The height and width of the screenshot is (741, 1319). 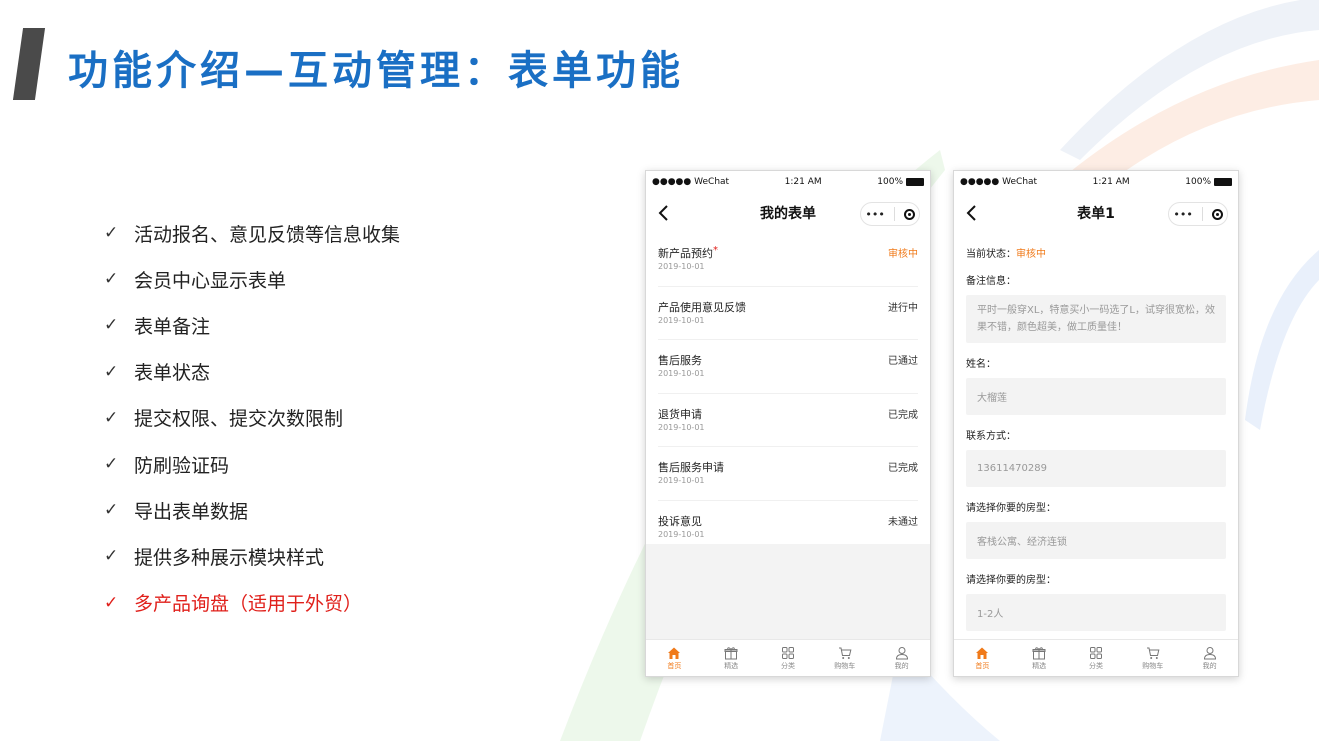 What do you see at coordinates (788, 313) in the screenshot?
I see `form-list-item: 产品使用意见反馈 2019-10-01 进行中` at bounding box center [788, 313].